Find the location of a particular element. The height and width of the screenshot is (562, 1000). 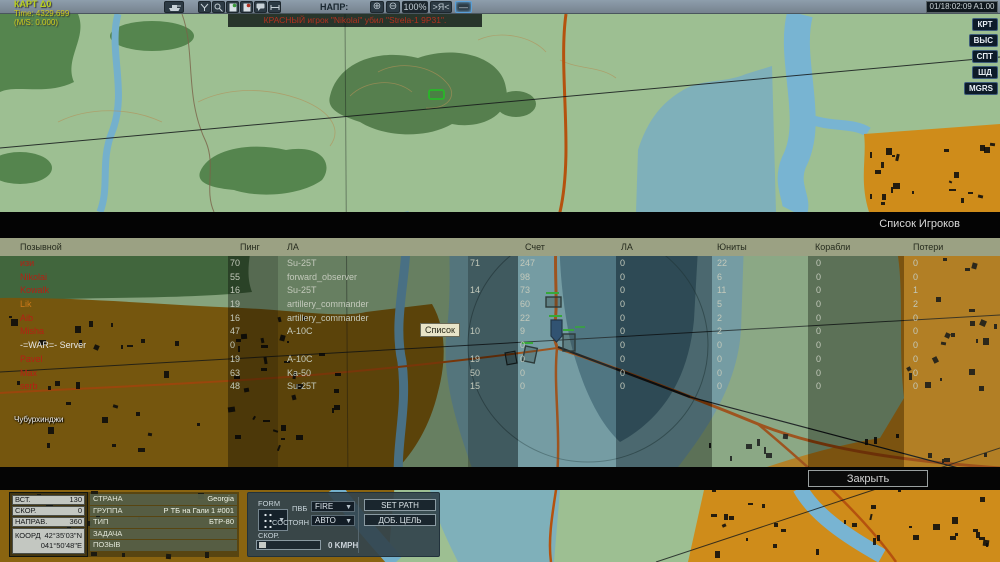

player-score: 247 is located at coordinates (528, 263).